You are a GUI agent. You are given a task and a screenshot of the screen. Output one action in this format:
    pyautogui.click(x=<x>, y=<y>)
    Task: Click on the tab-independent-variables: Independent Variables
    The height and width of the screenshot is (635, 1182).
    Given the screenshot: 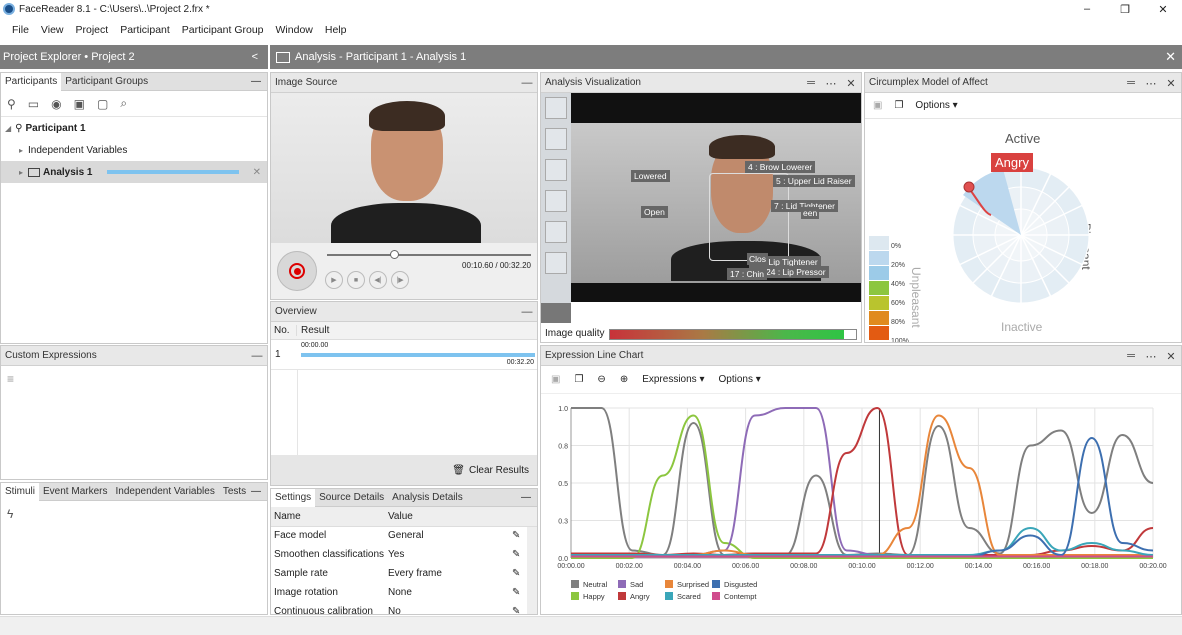 What is the action you would take?
    pyautogui.click(x=164, y=492)
    